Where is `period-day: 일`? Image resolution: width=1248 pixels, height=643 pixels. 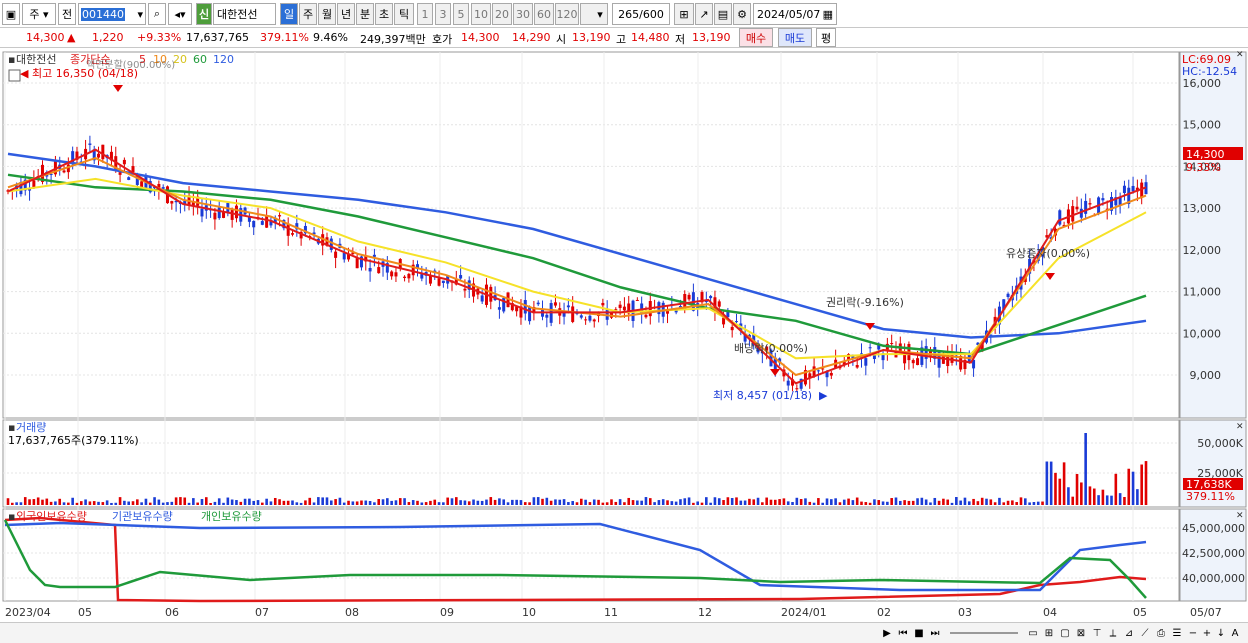
period-day: 일 is located at coordinates (289, 14).